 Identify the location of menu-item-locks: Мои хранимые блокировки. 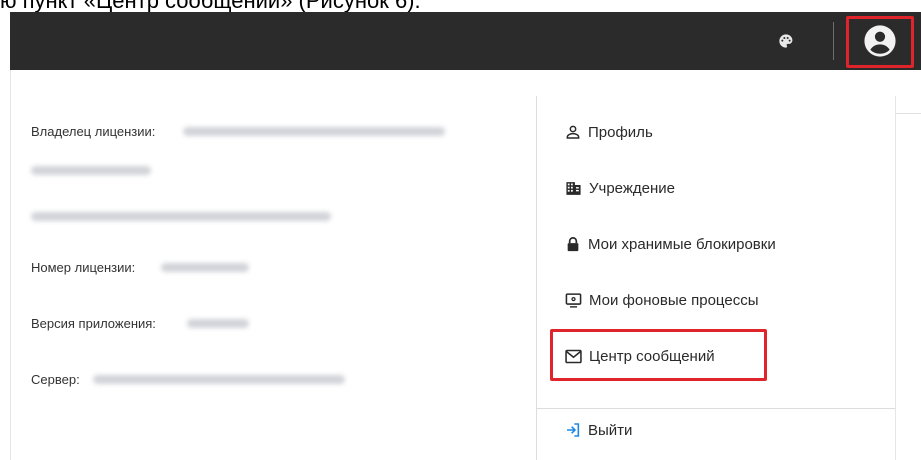
(670, 244).